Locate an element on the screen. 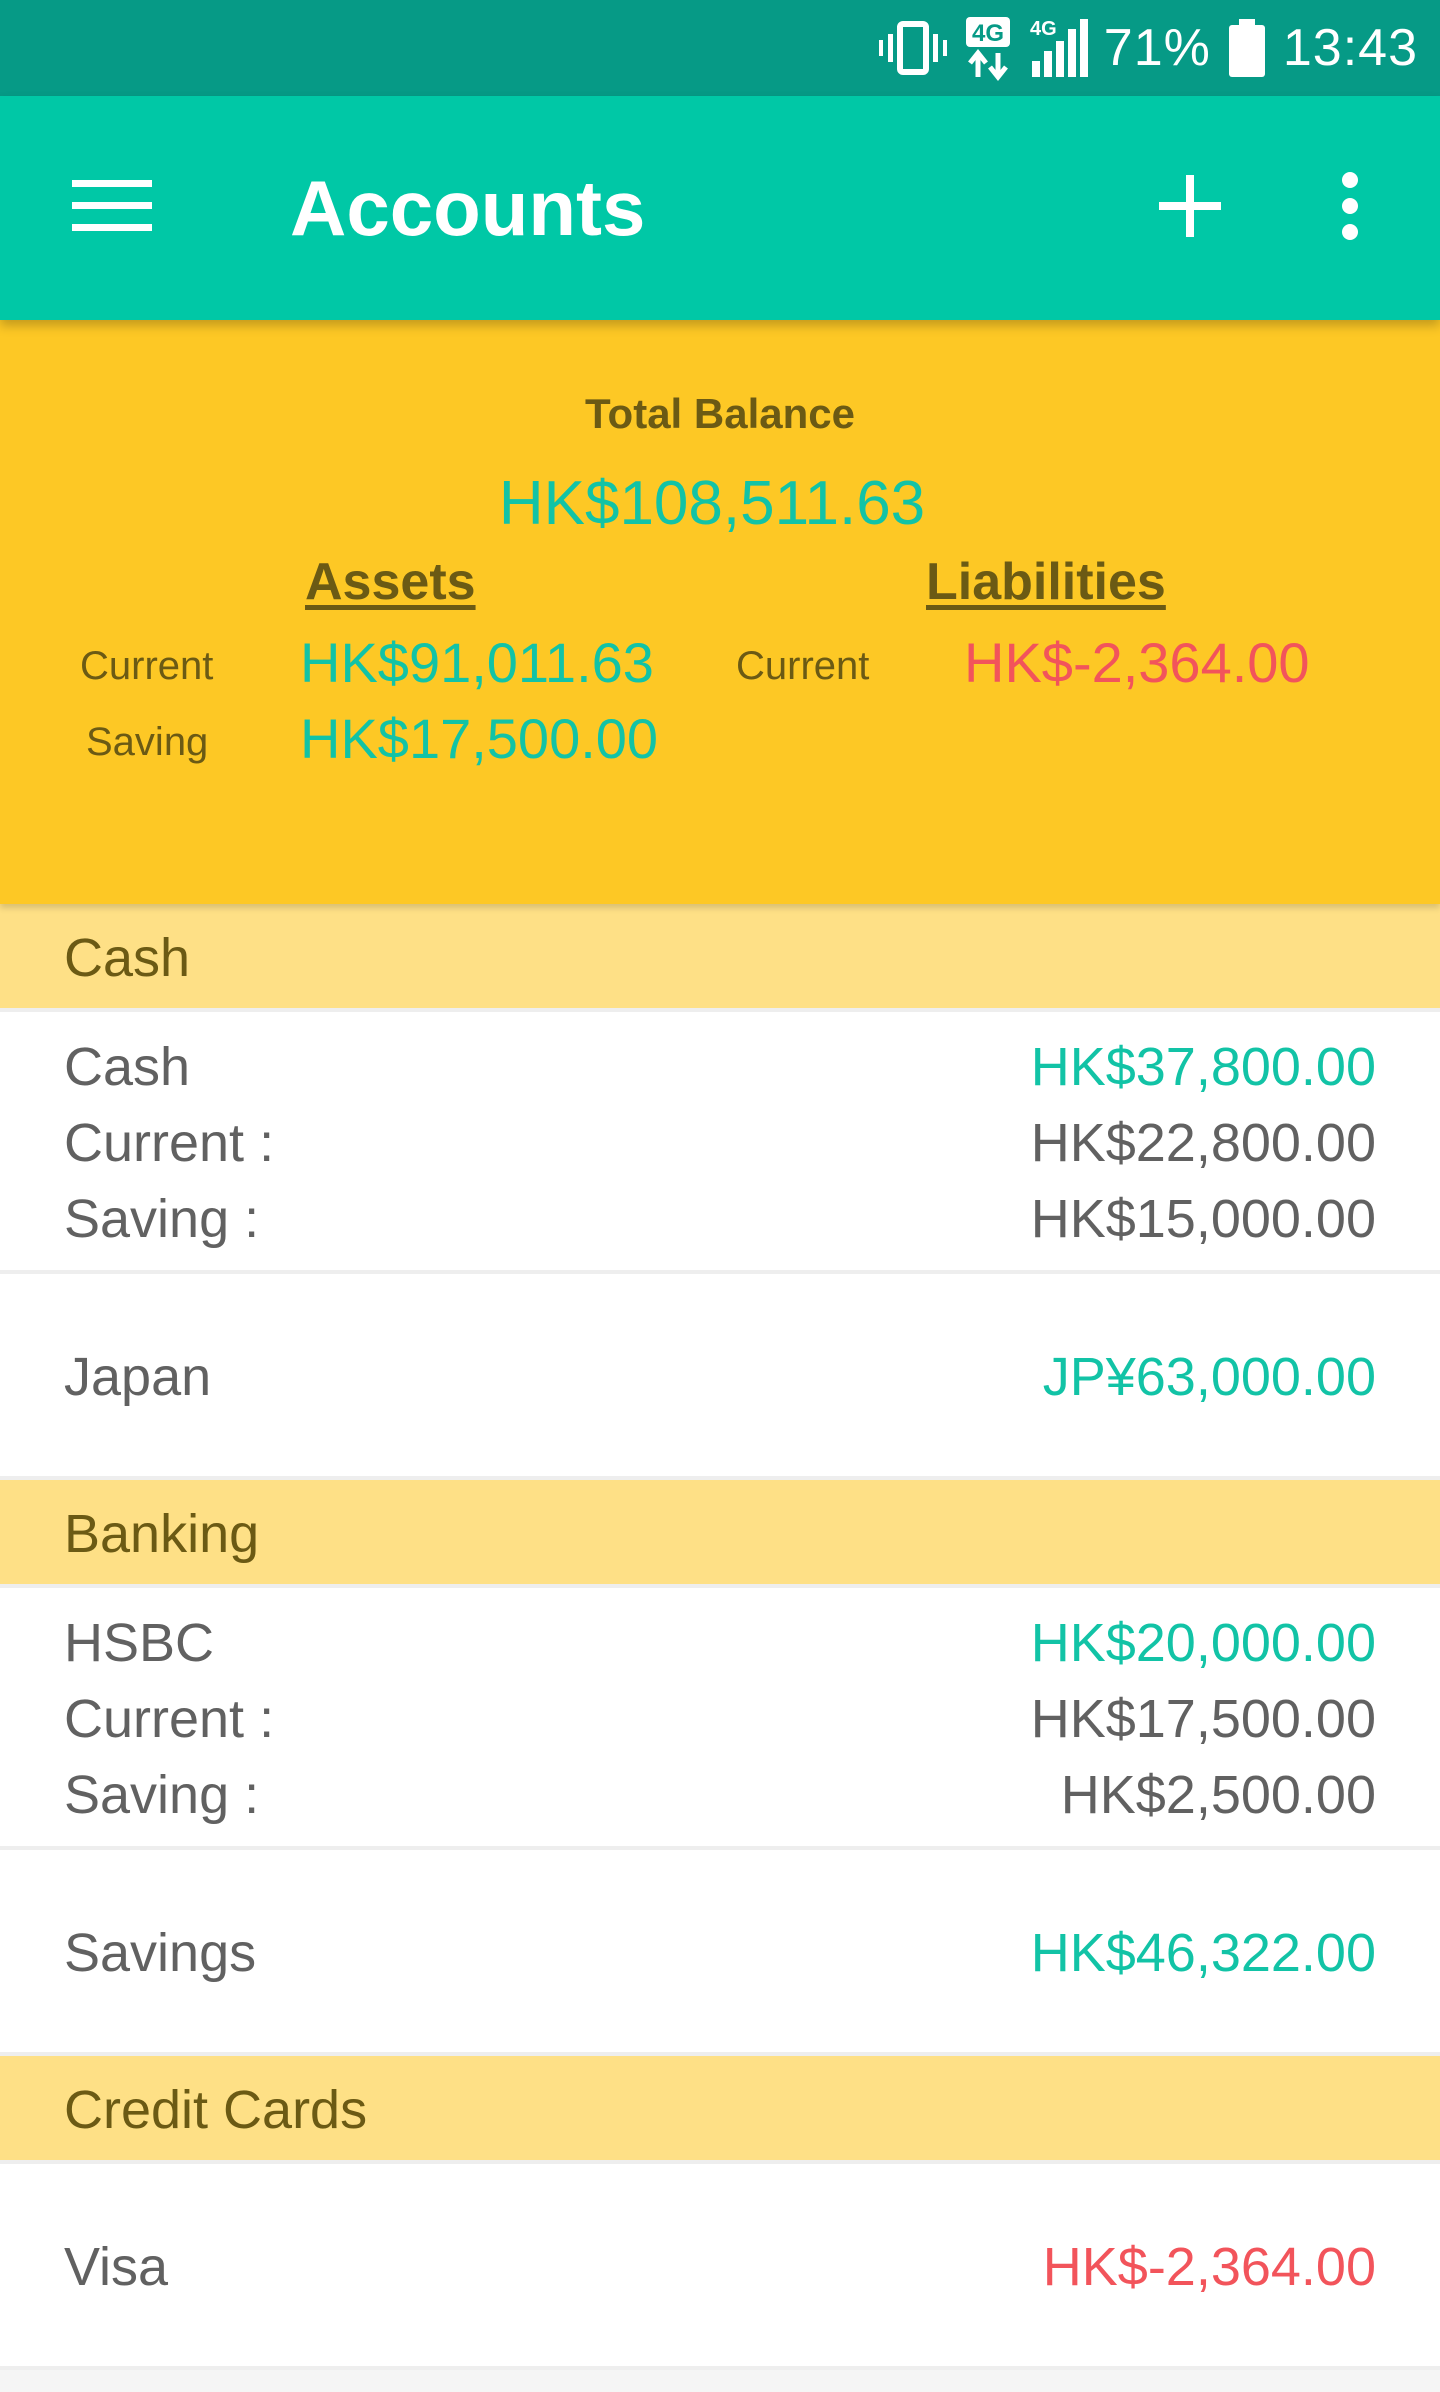 The image size is (1440, 2392). section-title: Cash is located at coordinates (127, 958).